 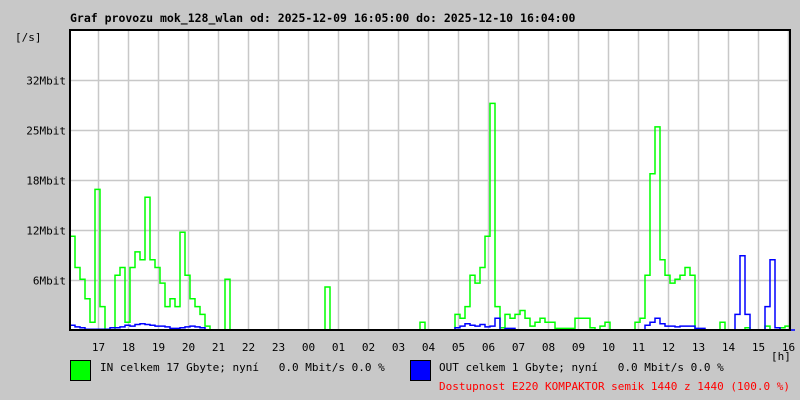 I want to click on x-tick-label: 00, so click(x=308, y=347).